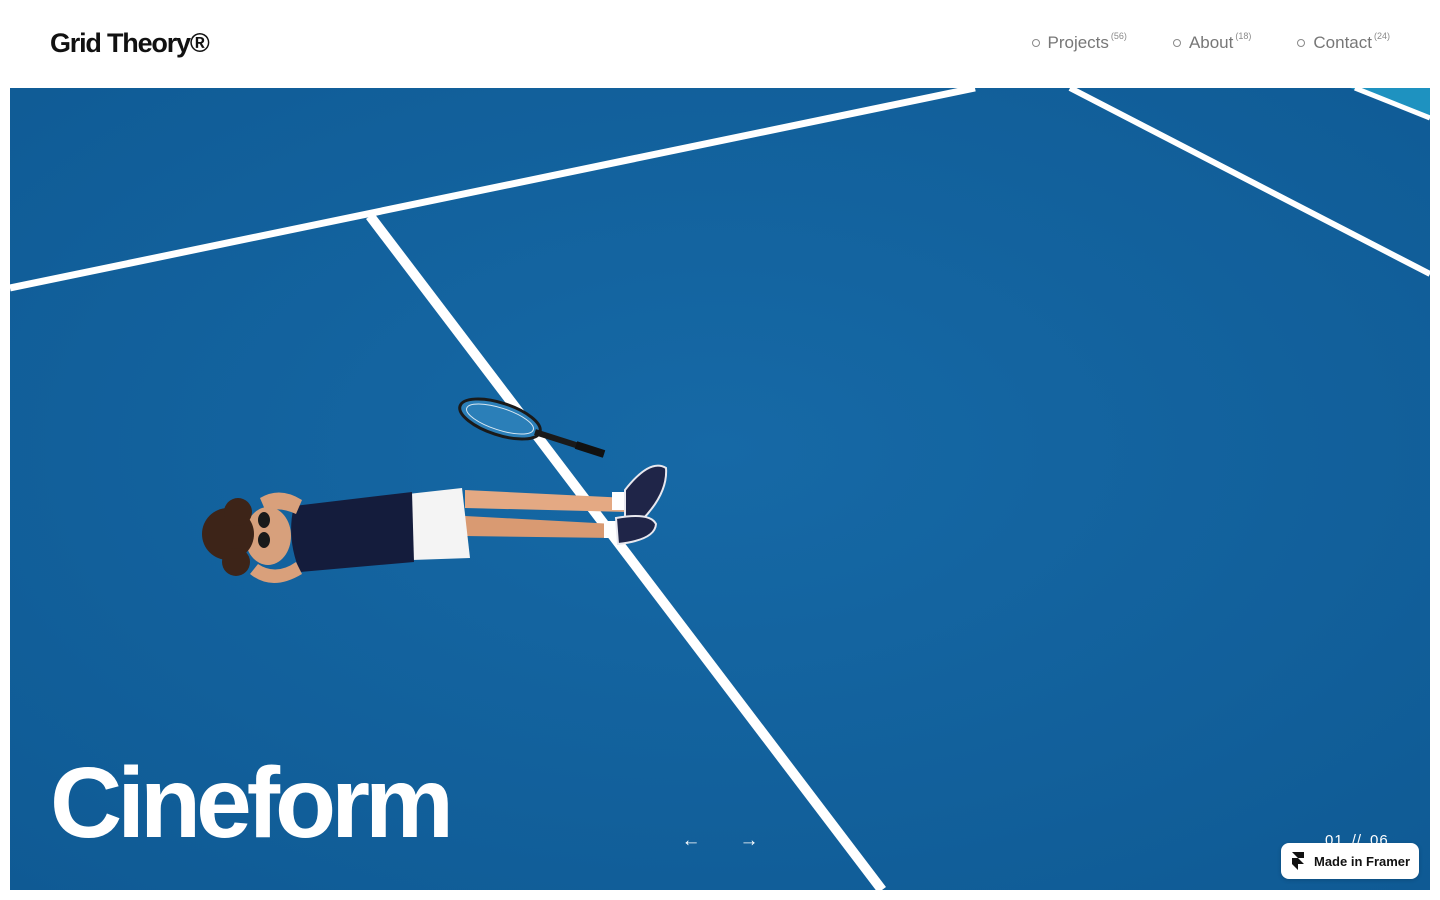  Describe the element at coordinates (1298, 861) in the screenshot. I see `framer-icon` at that location.